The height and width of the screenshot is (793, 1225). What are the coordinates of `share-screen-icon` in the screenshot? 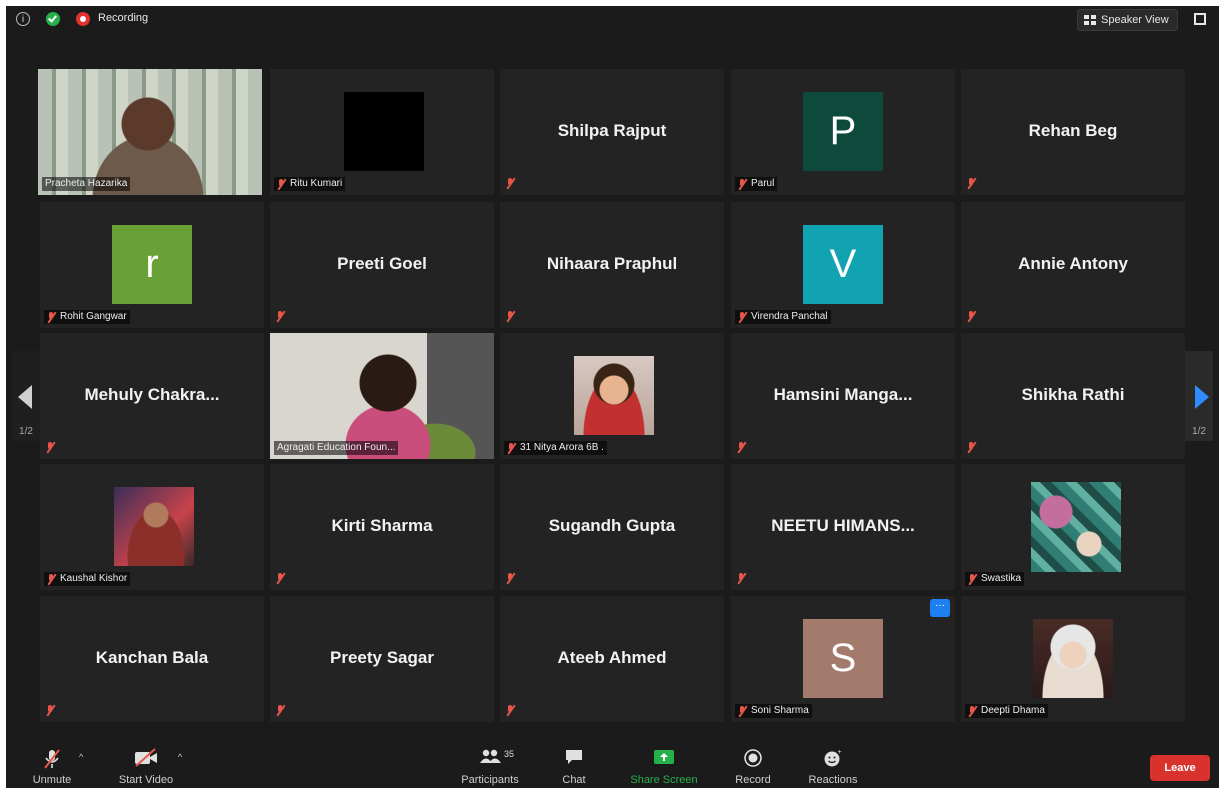 It's located at (664, 757).